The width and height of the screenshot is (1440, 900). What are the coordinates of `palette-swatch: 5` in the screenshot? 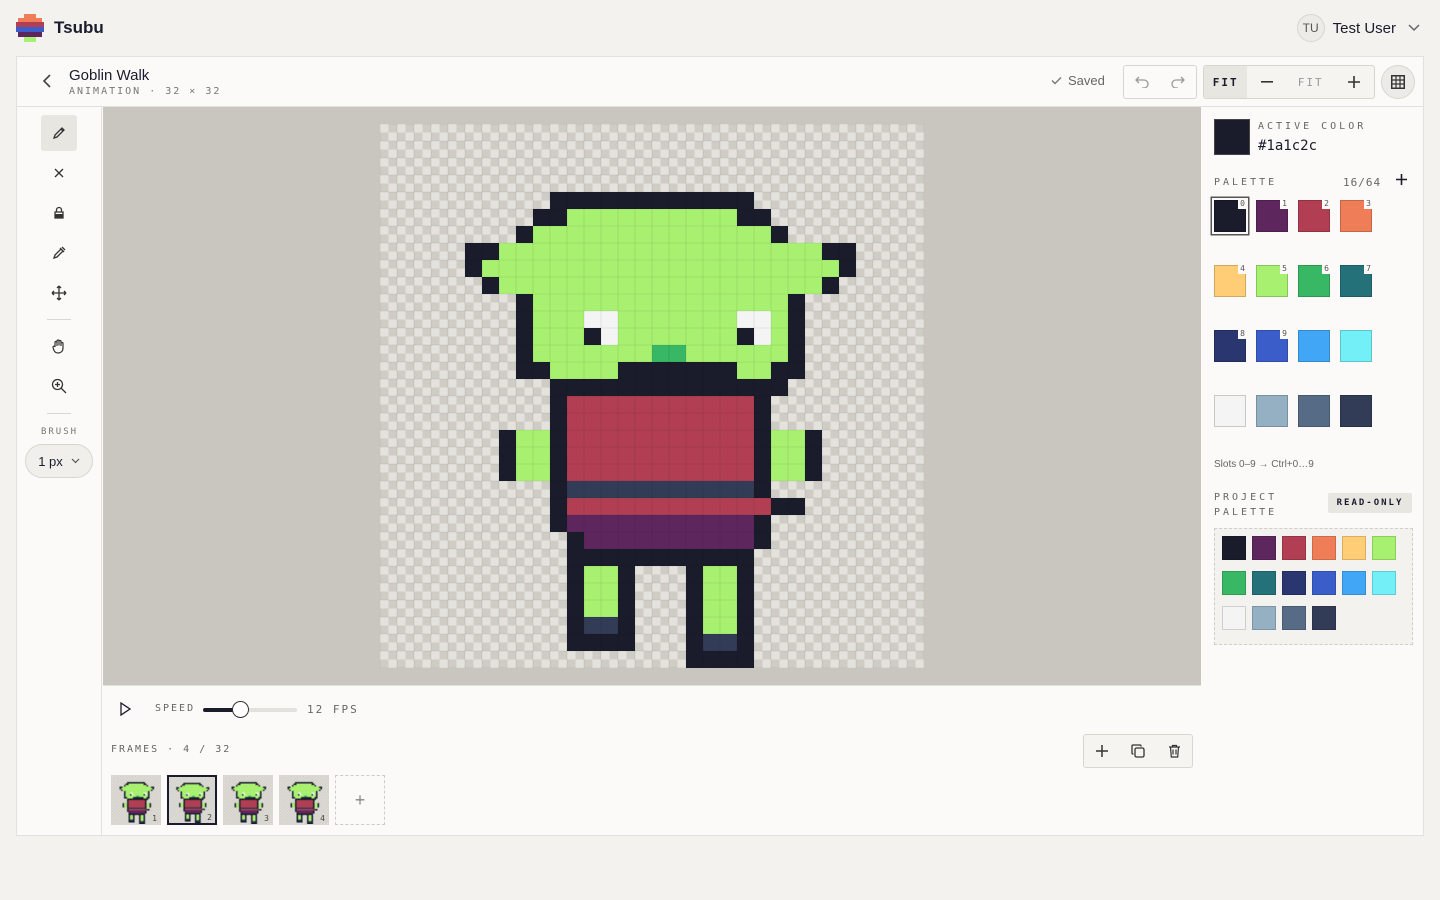 It's located at (1272, 280).